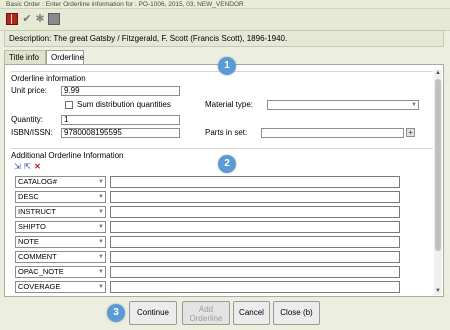  Describe the element at coordinates (17, 166) in the screenshot. I see `add-row-icon: ⇲` at that location.